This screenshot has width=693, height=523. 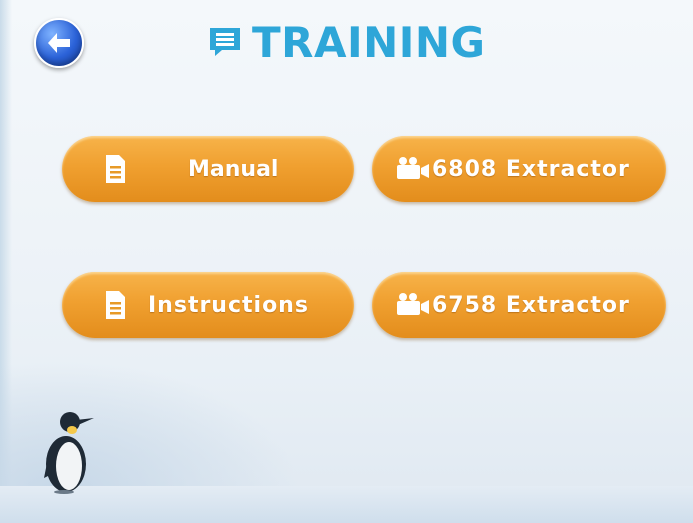 I want to click on back-button, so click(x=59, y=43).